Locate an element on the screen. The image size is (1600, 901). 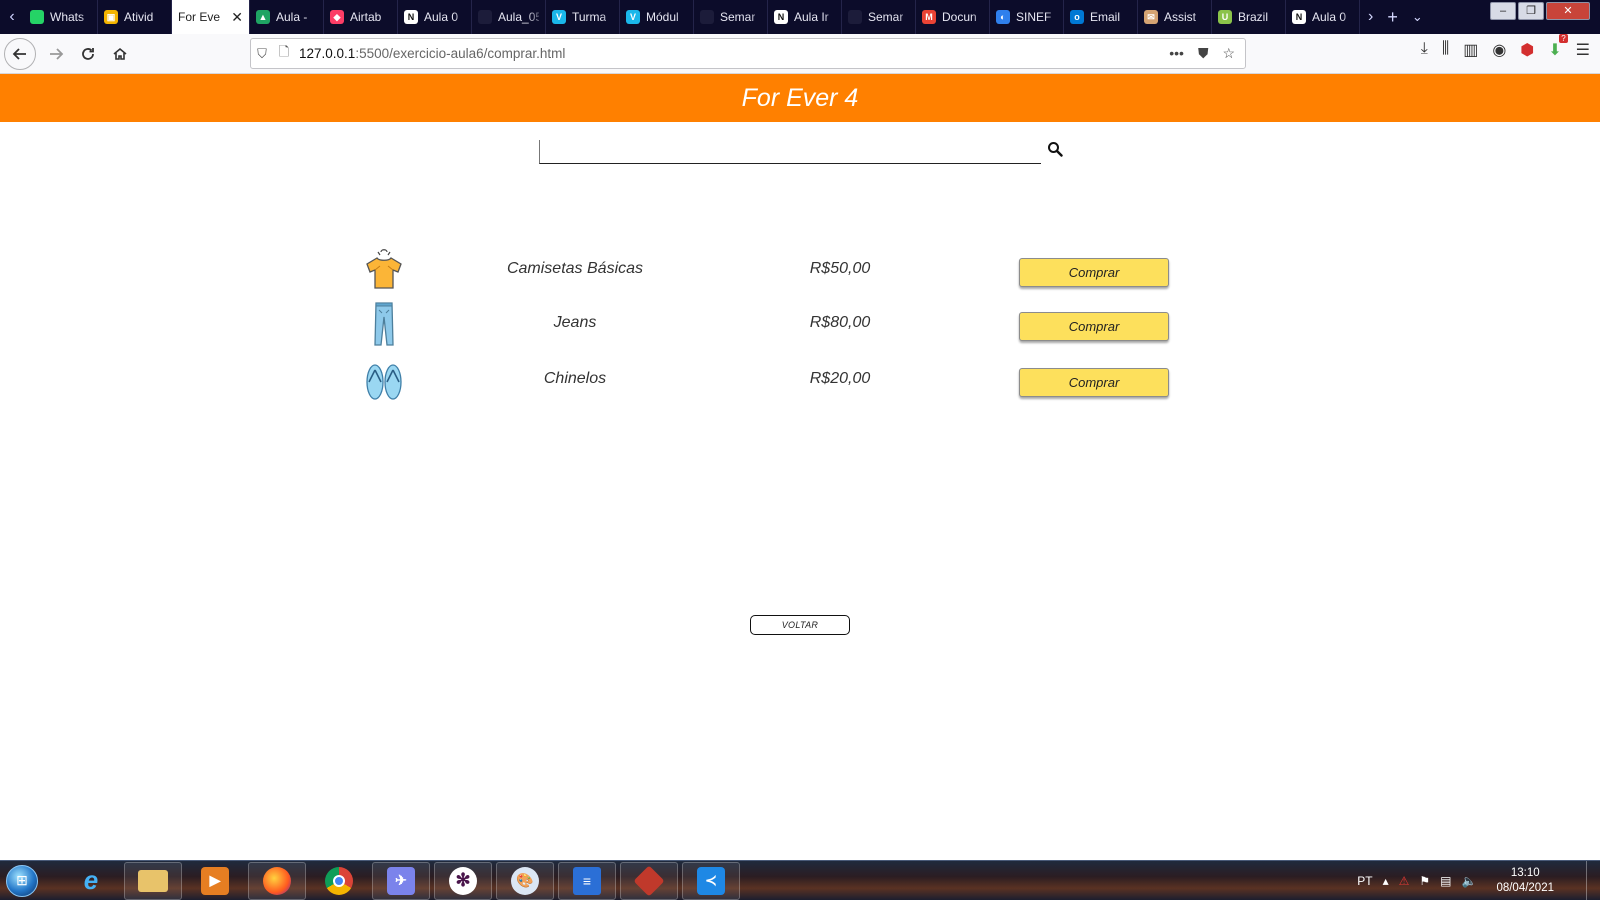
browser-tab: ◐ SINEF is located at coordinates (1027, 17).